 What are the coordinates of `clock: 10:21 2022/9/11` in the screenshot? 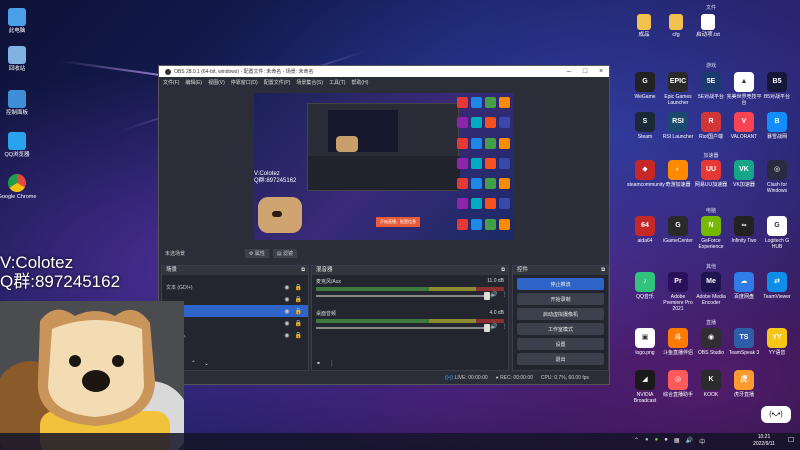 It's located at (764, 441).